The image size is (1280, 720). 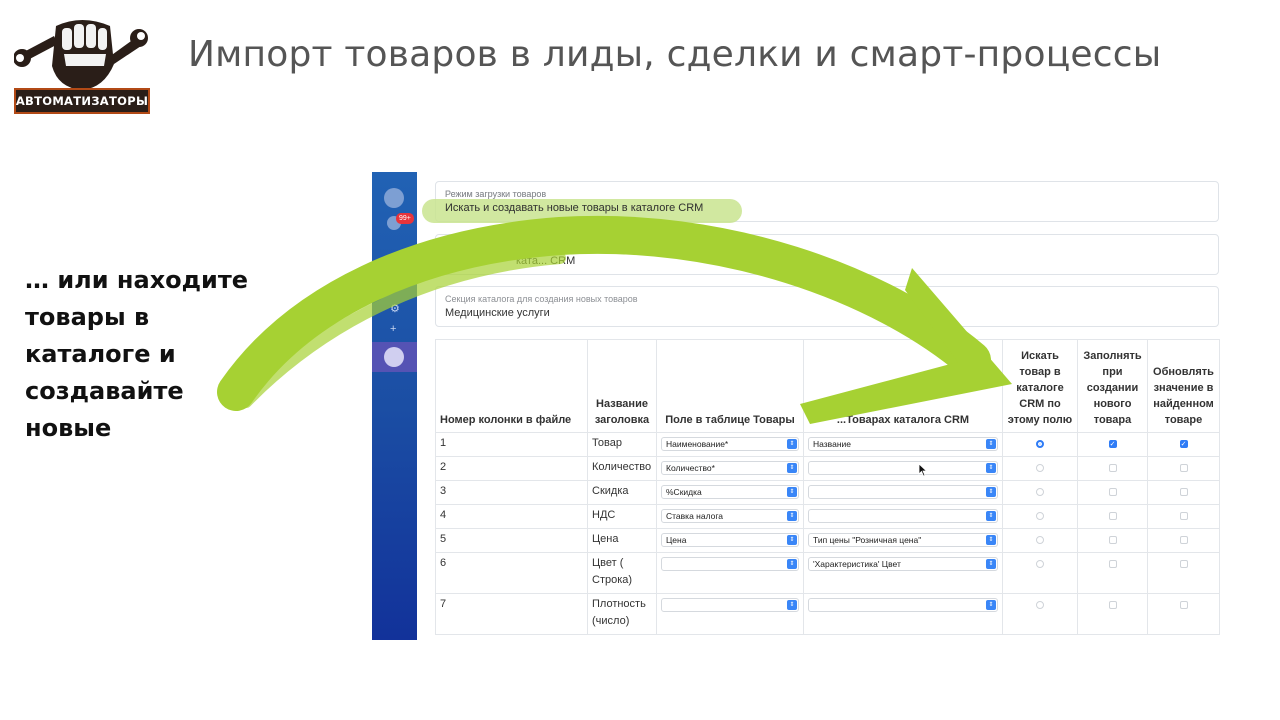 I want to click on update-checkbox: ✓, so click(x=1183, y=444).